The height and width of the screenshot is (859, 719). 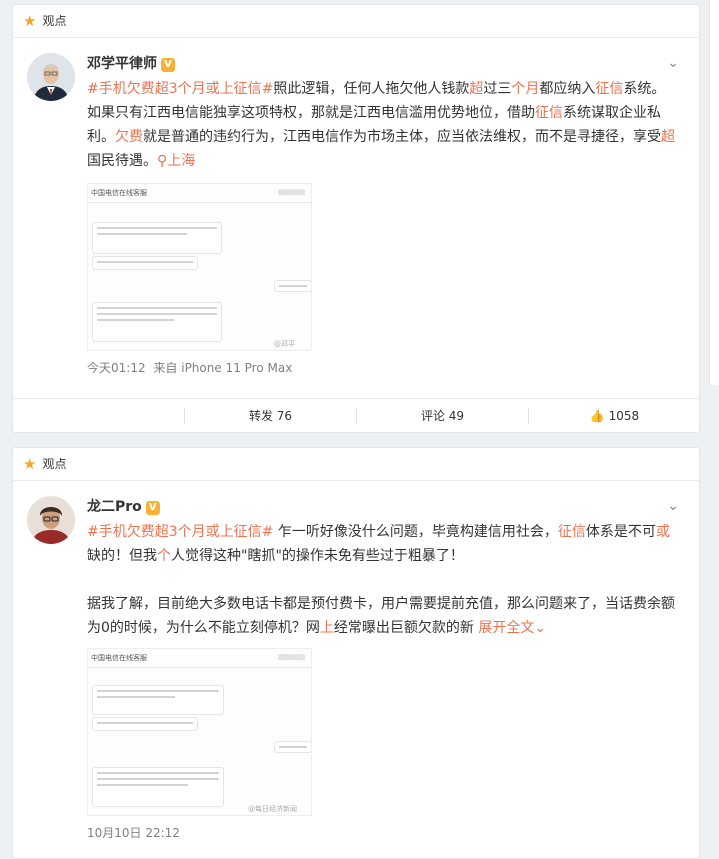 I want to click on keyword-highlight: 上, so click(x=326, y=628).